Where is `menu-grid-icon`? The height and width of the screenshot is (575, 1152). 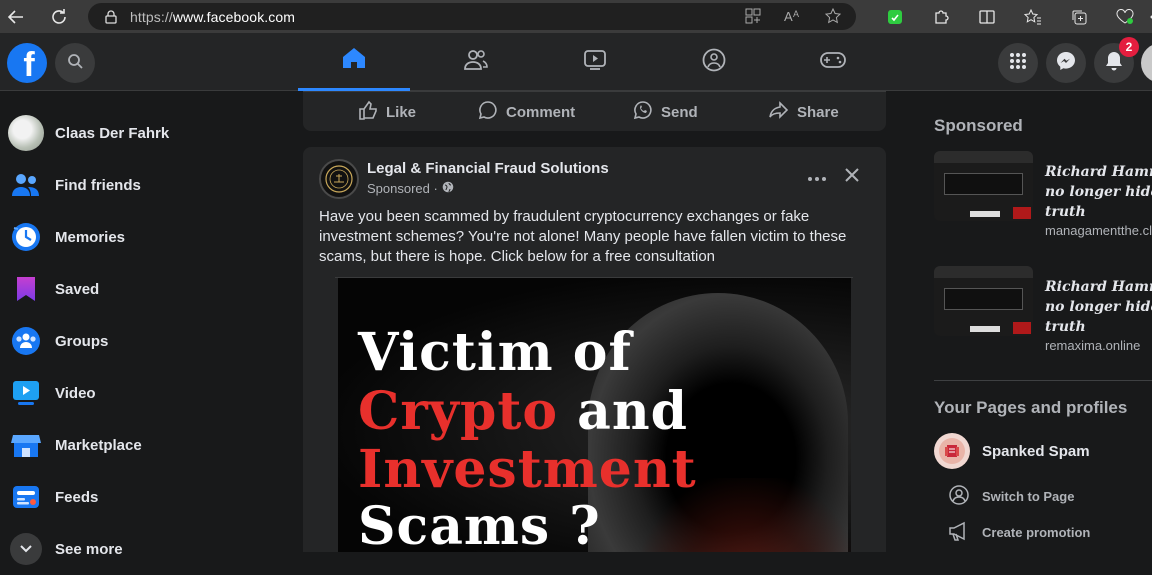
menu-grid-icon is located at coordinates (1018, 63).